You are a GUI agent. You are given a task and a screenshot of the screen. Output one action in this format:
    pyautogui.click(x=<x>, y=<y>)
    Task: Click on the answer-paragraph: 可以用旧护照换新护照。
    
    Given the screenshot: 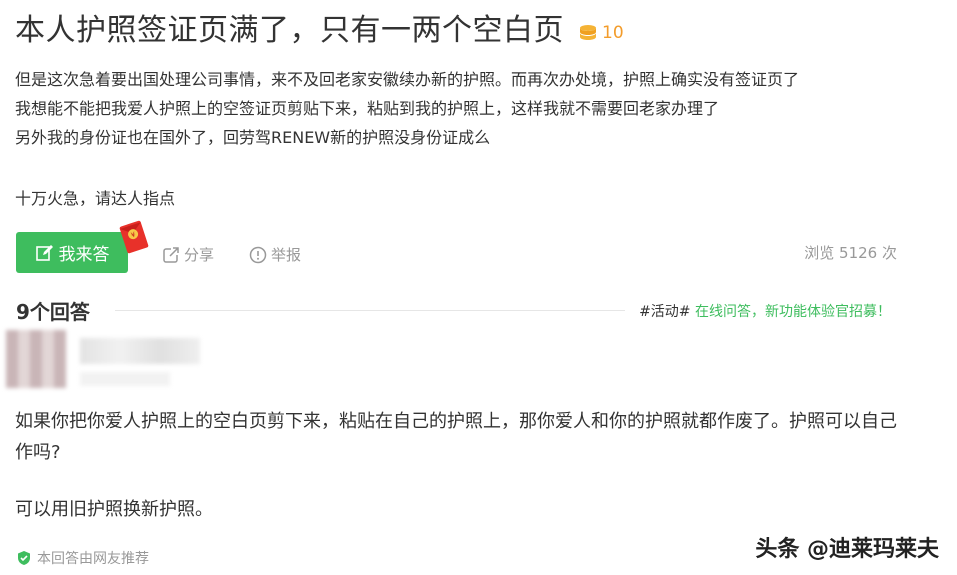 What is the action you would take?
    pyautogui.click(x=114, y=509)
    